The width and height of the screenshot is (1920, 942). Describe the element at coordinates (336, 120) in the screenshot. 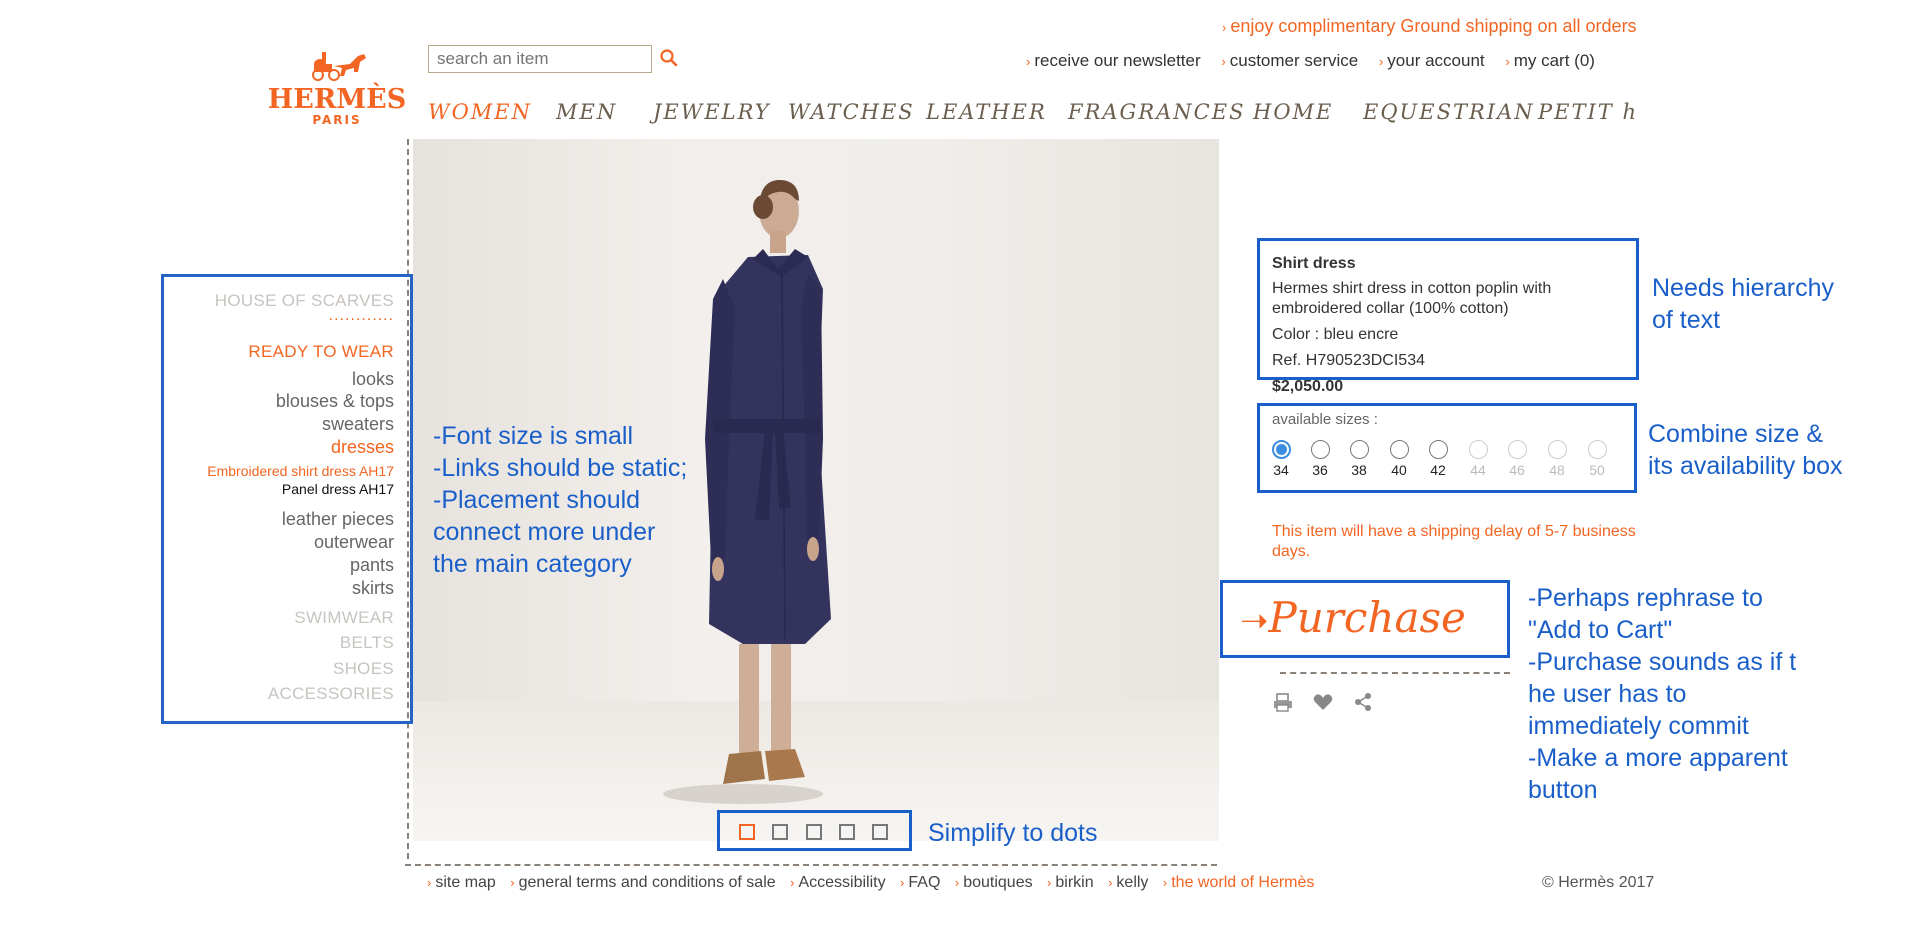

I see `svg-text: PARIS` at that location.